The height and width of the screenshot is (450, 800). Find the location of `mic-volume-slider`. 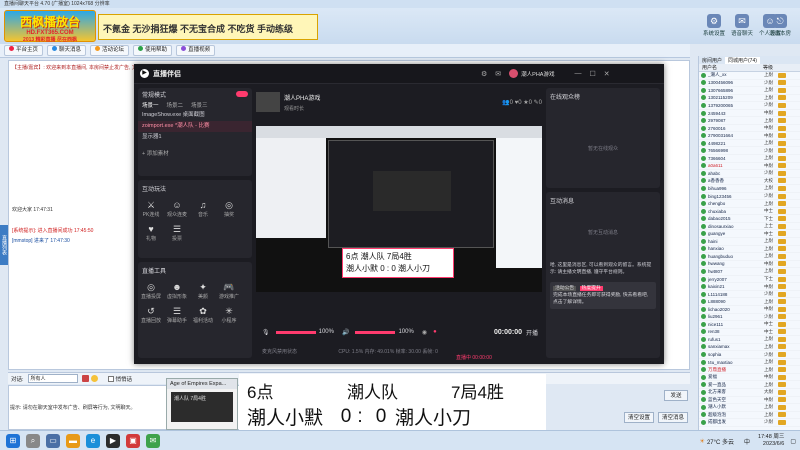

mic-volume-slider is located at coordinates (295, 332).